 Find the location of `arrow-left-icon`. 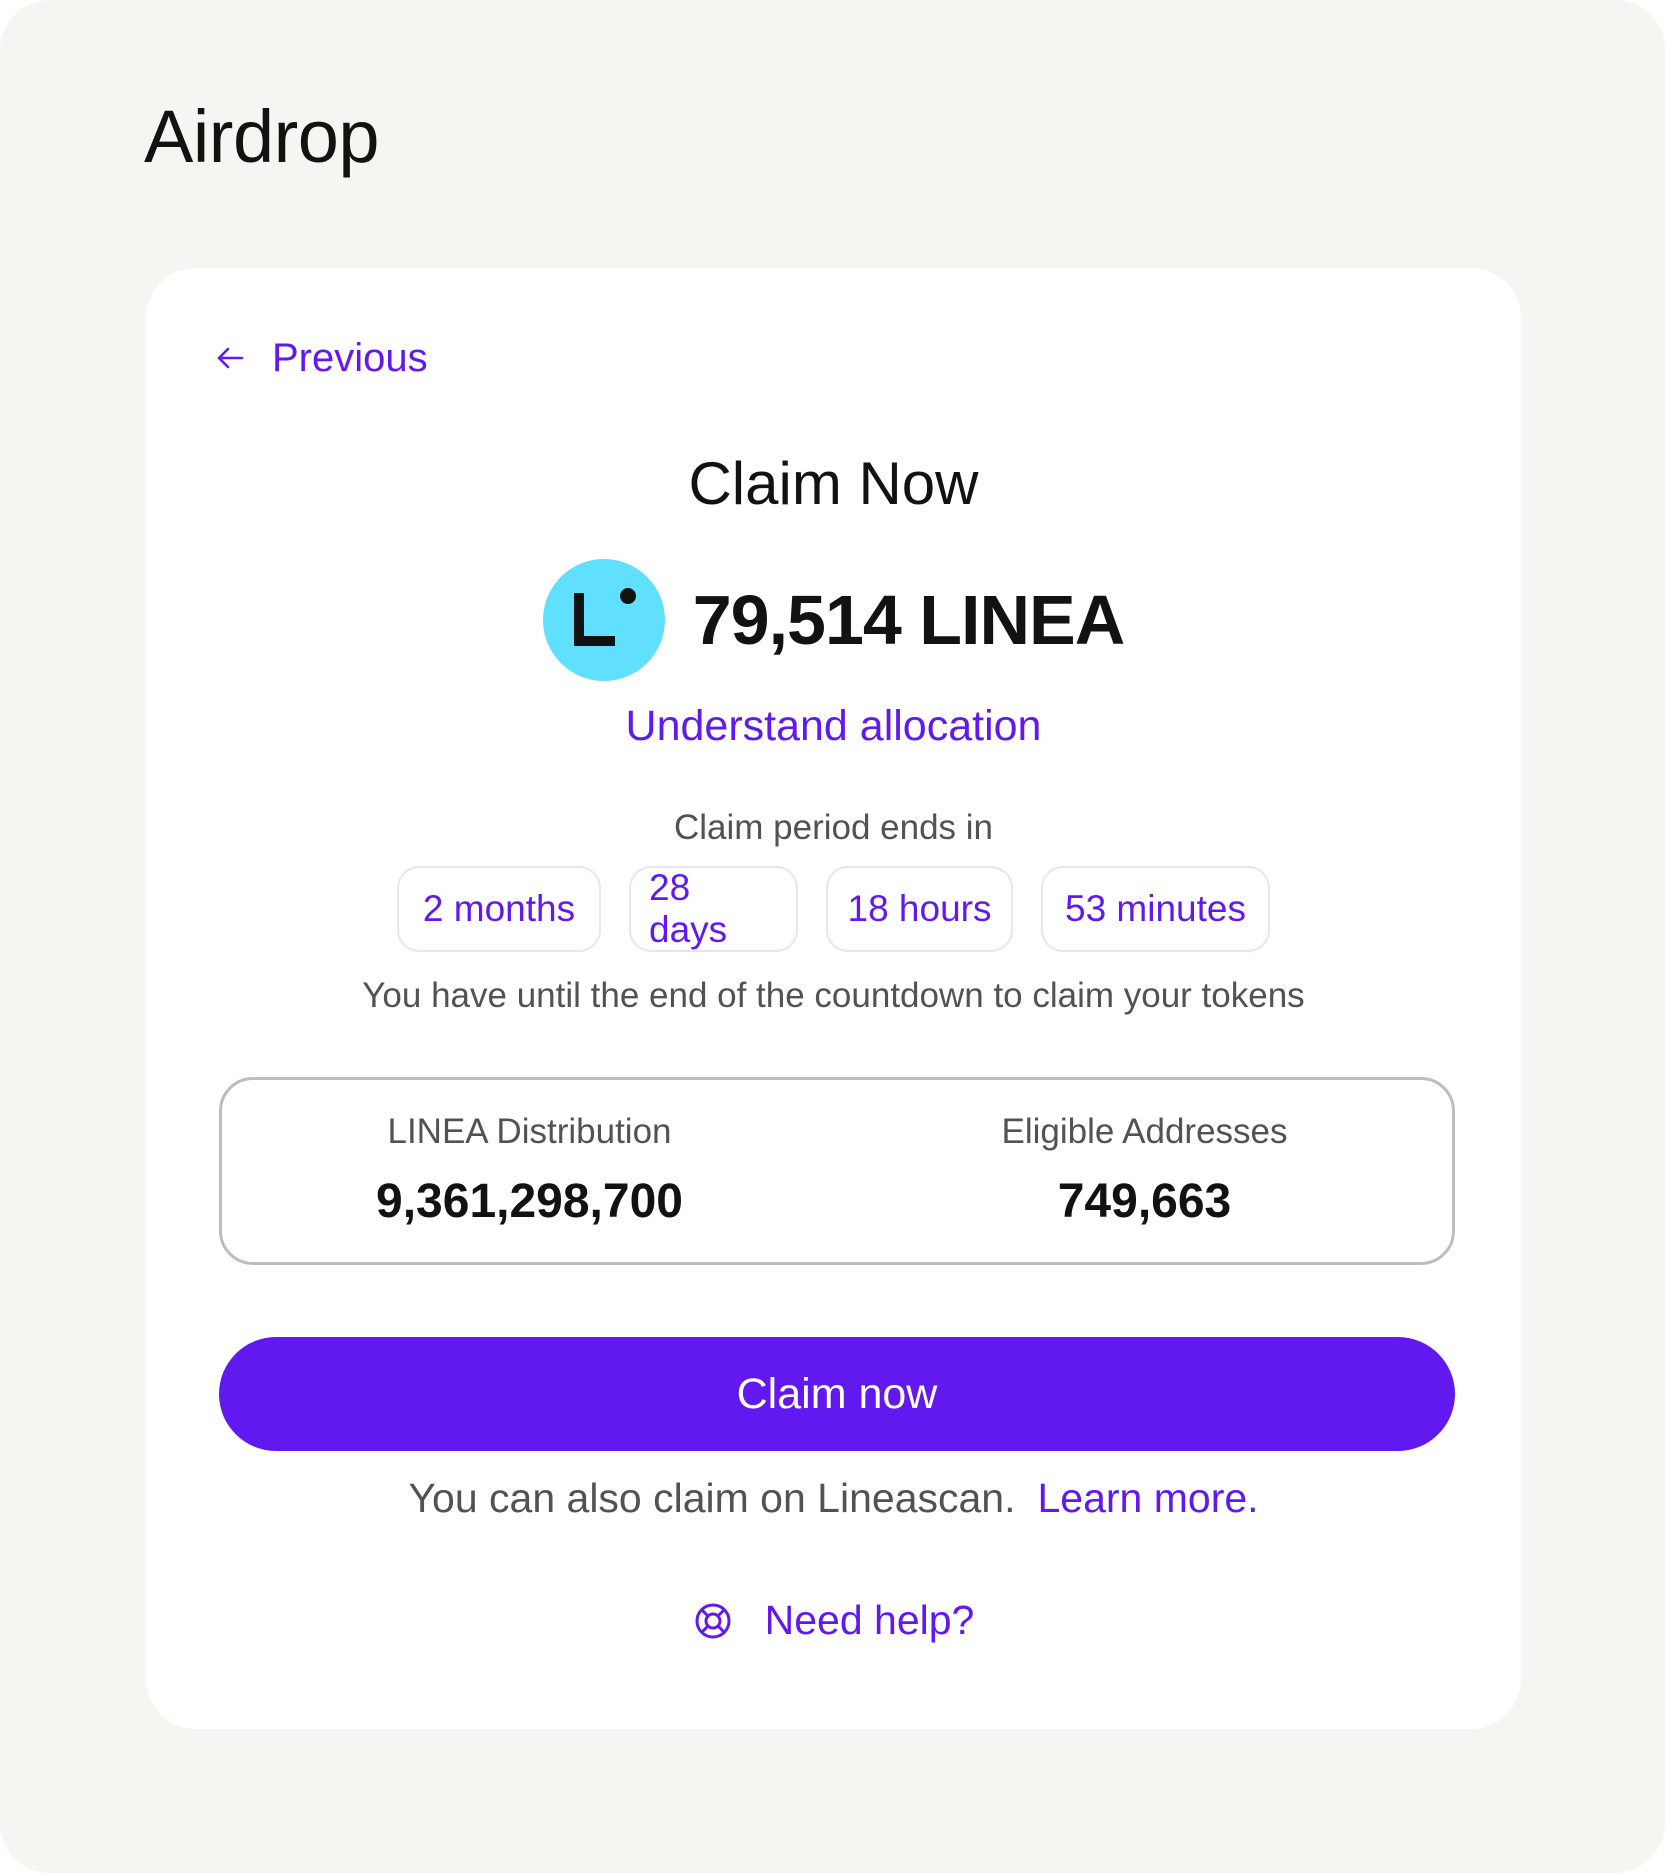

arrow-left-icon is located at coordinates (230, 358).